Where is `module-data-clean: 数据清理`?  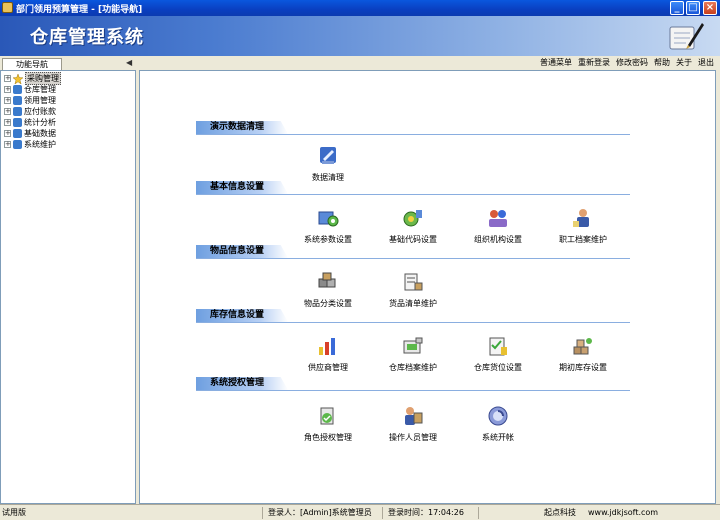 module-data-clean: 数据清理 is located at coordinates (328, 163).